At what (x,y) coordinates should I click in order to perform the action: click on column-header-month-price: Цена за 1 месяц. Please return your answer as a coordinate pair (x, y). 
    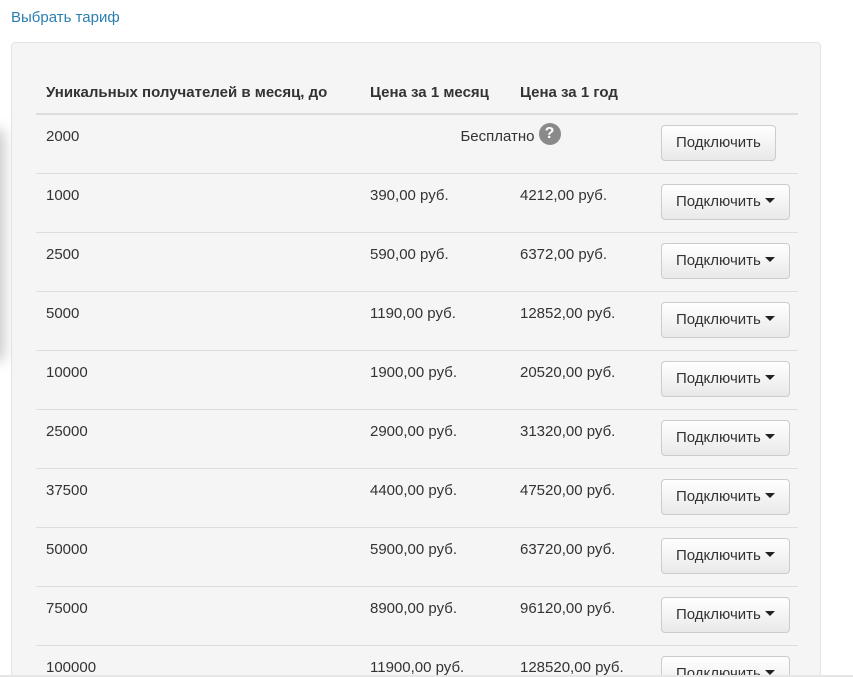
    Looking at the image, I should click on (435, 93).